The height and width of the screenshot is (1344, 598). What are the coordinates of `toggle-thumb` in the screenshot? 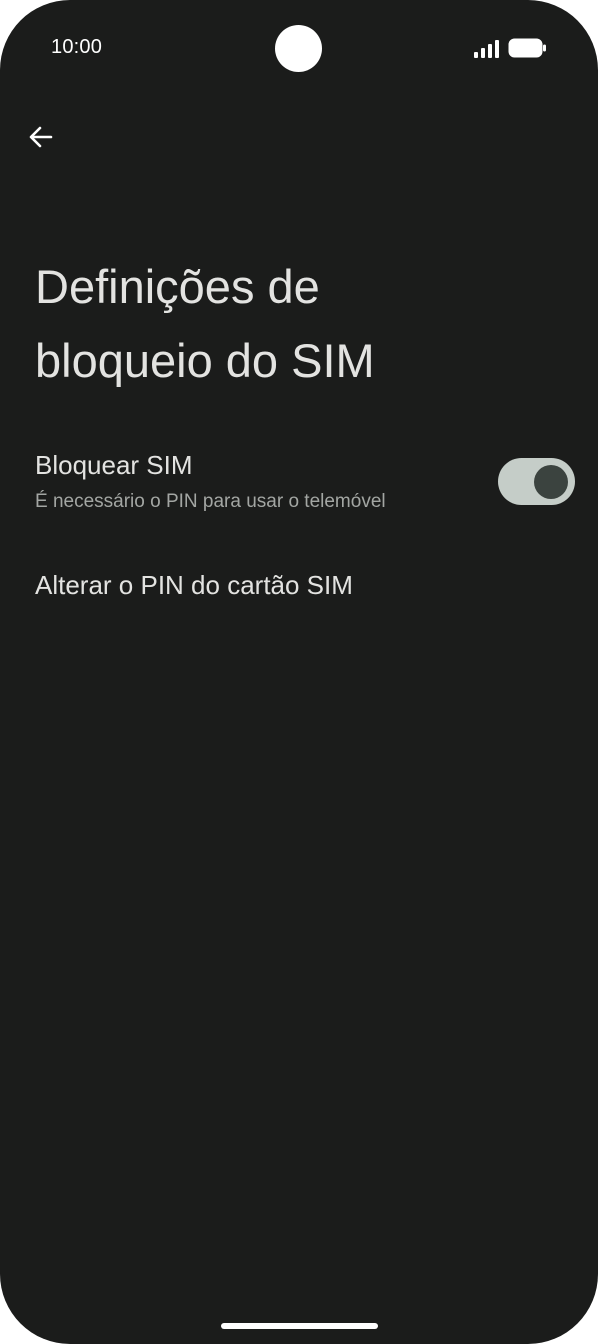 It's located at (551, 482).